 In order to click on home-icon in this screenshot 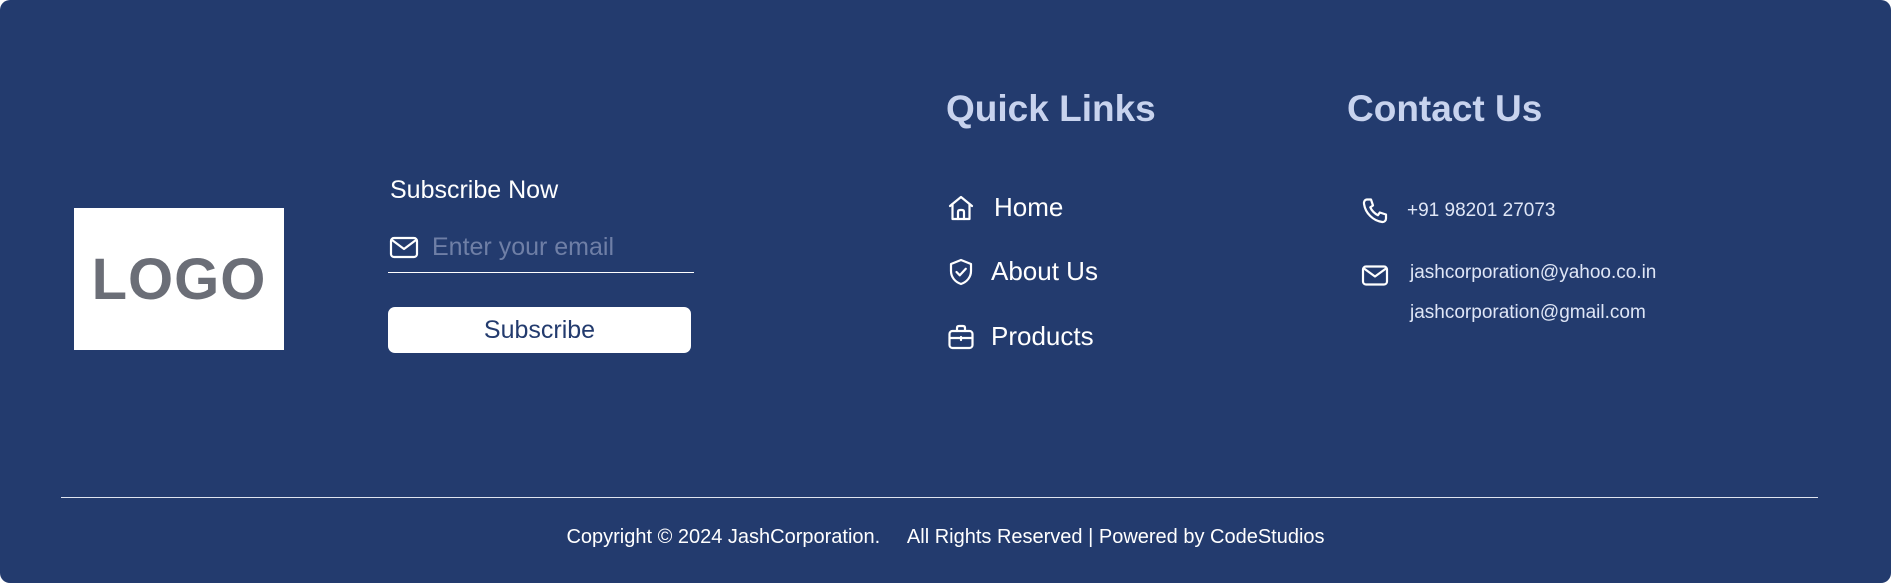, I will do `click(961, 208)`.